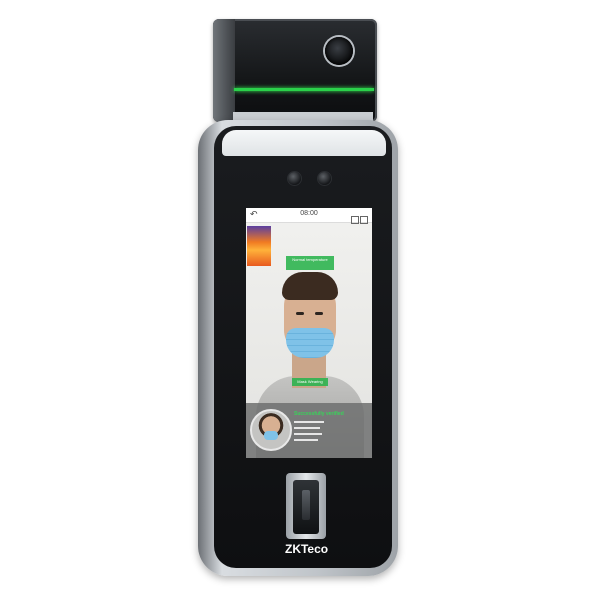 This screenshot has height=592, width=592. I want to click on thermal-image-thumbnail, so click(259, 246).